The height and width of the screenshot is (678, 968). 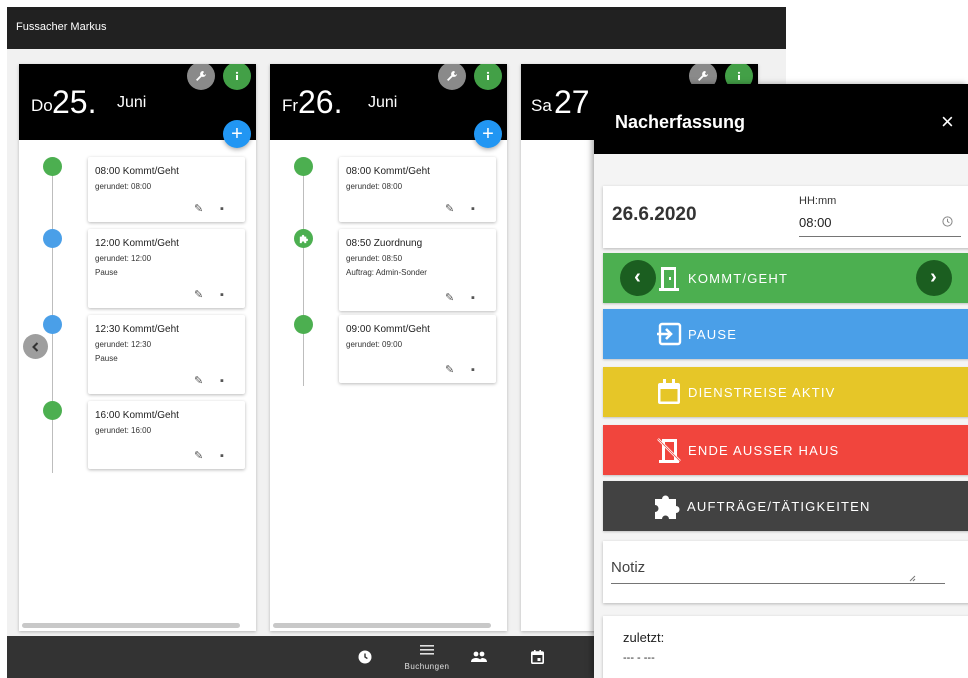 I want to click on nav-bookings: Buchungen, so click(x=427, y=657).